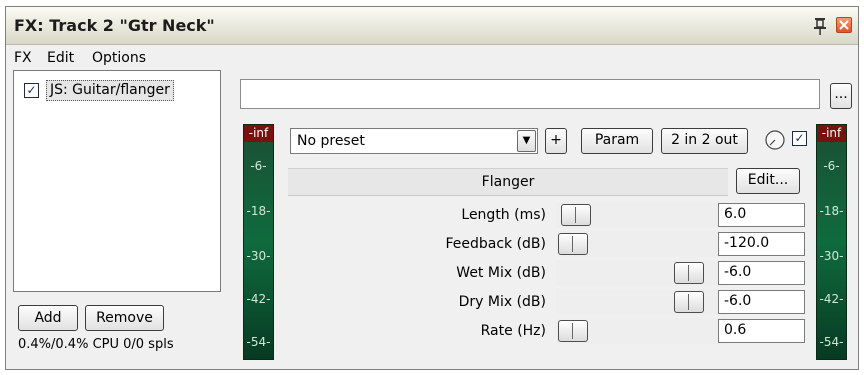  I want to click on output-meter-tick: -18-, so click(831, 211).